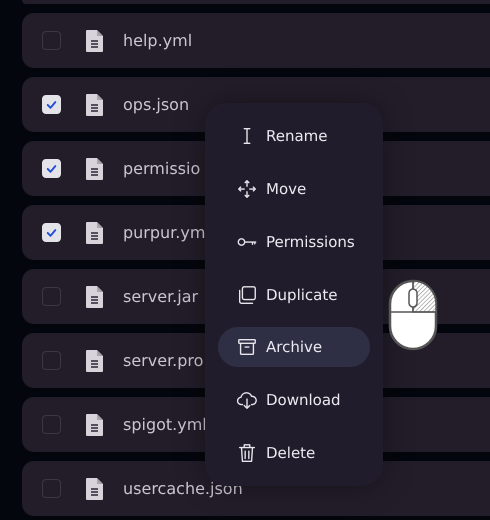 Image resolution: width=490 pixels, height=520 pixels. What do you see at coordinates (183, 488) in the screenshot?
I see `file-name: usercache.json` at bounding box center [183, 488].